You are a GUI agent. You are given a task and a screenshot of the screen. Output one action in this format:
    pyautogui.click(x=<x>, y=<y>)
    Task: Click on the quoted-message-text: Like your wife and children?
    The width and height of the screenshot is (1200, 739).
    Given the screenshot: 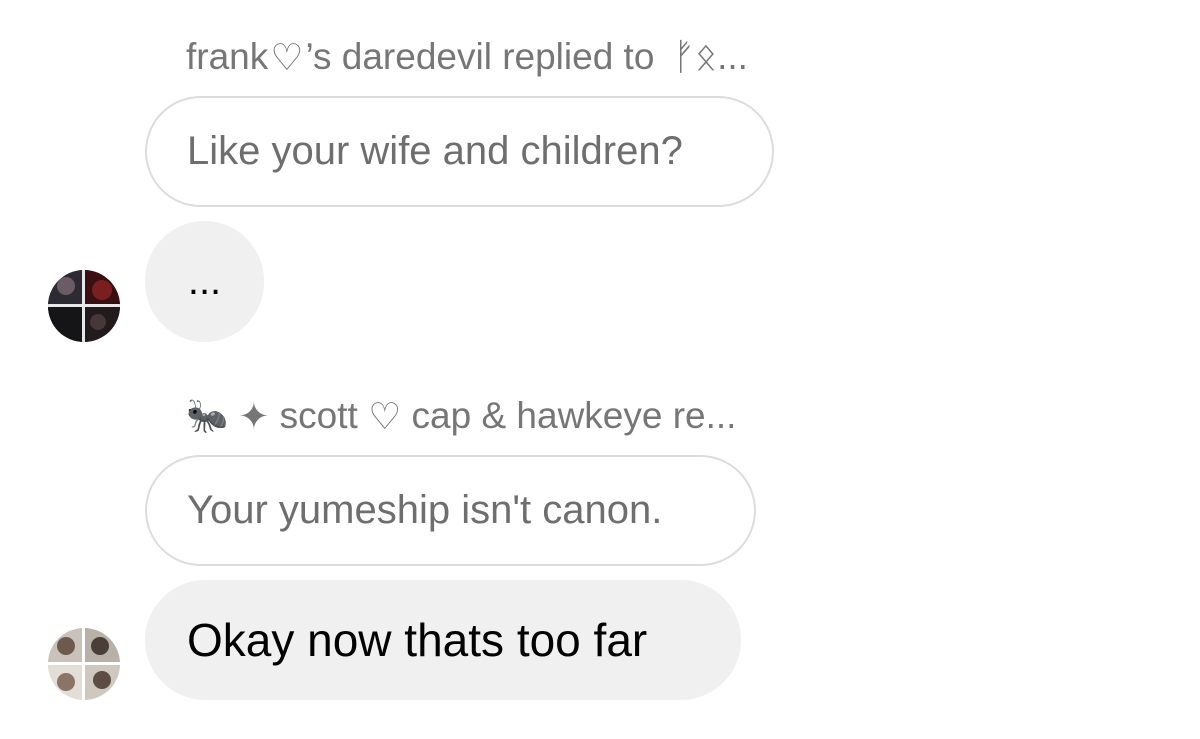 What is the action you would take?
    pyautogui.click(x=435, y=151)
    